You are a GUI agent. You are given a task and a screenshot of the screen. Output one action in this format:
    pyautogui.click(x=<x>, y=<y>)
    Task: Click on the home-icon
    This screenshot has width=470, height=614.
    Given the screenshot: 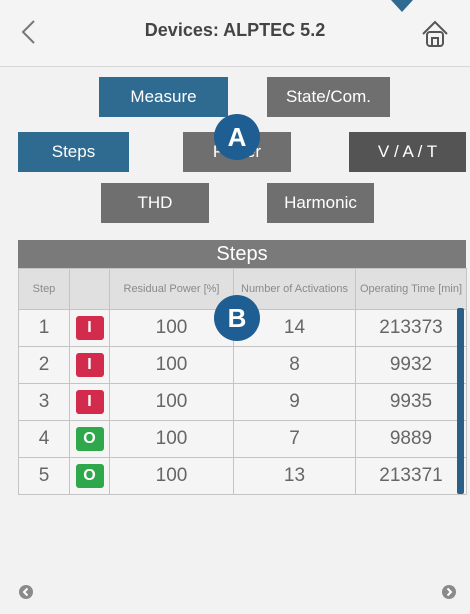 What is the action you would take?
    pyautogui.click(x=435, y=34)
    